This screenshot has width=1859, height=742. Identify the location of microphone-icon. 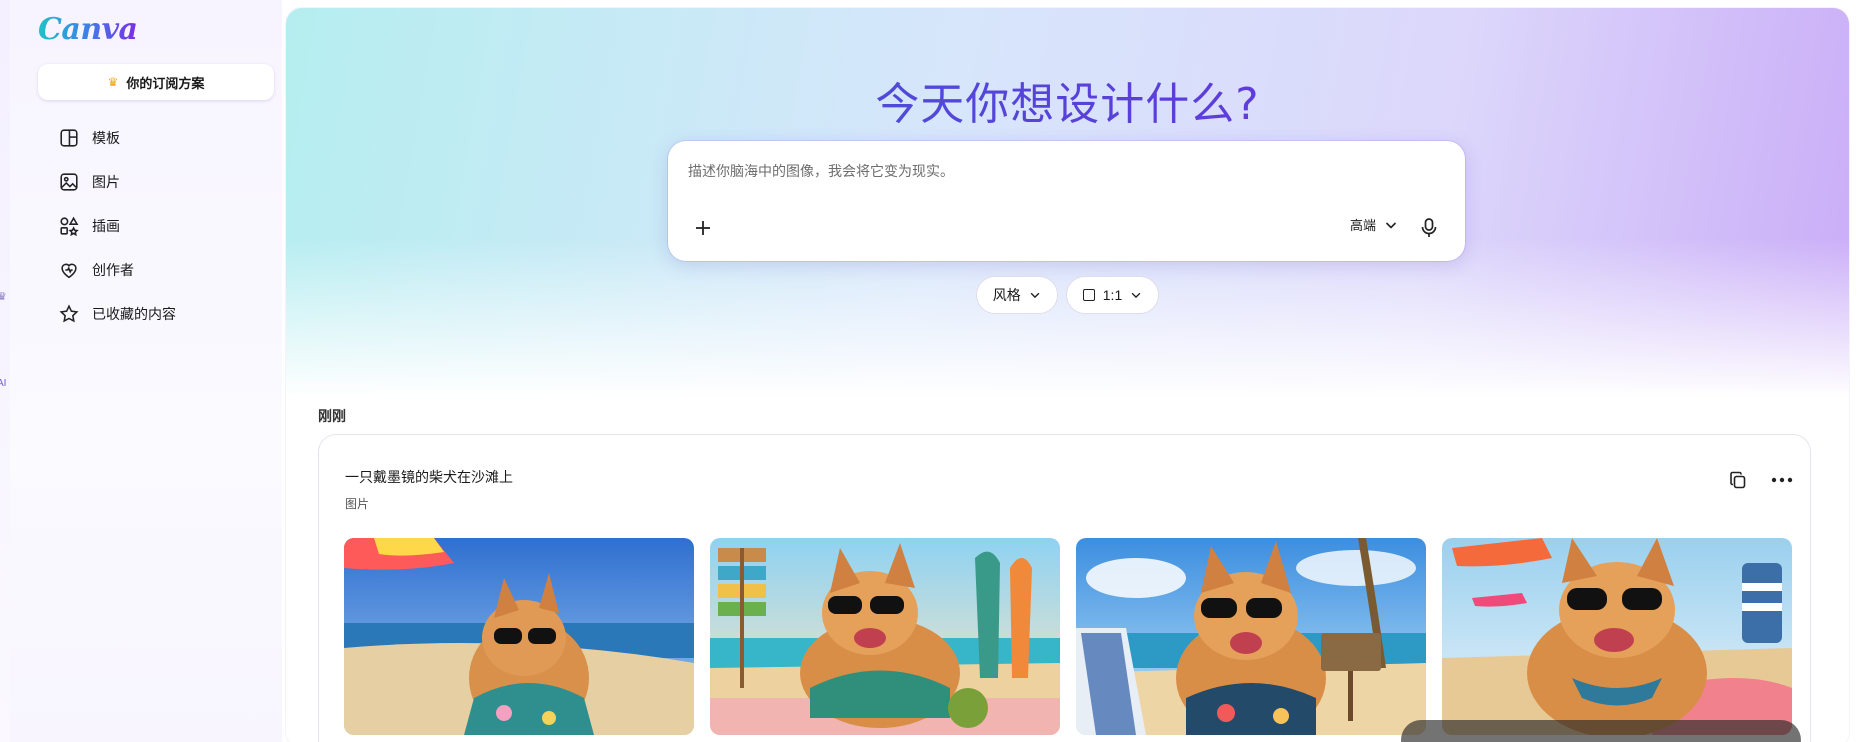
(1429, 227).